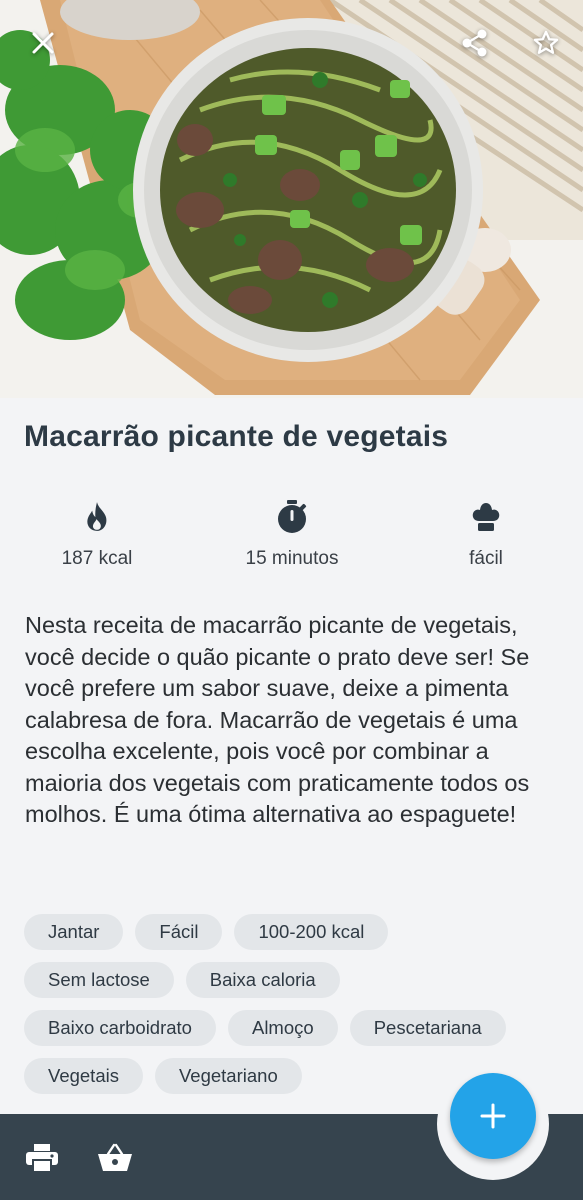 This screenshot has height=1200, width=583. I want to click on share-icon, so click(474, 43).